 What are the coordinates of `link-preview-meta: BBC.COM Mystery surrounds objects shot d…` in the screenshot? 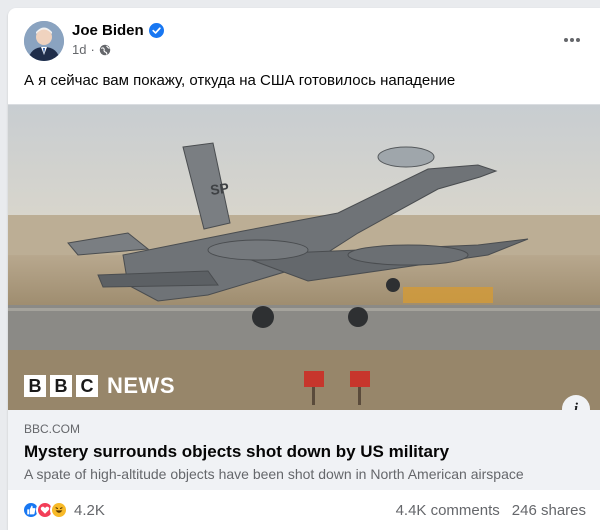 It's located at (304, 450).